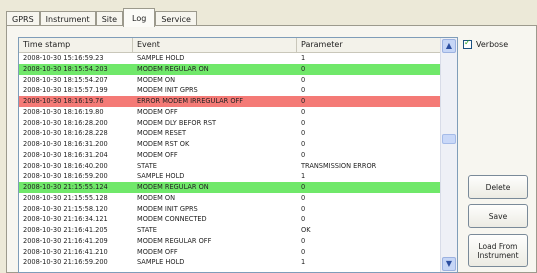  What do you see at coordinates (139, 17) in the screenshot?
I see `tab-log: Log` at bounding box center [139, 17].